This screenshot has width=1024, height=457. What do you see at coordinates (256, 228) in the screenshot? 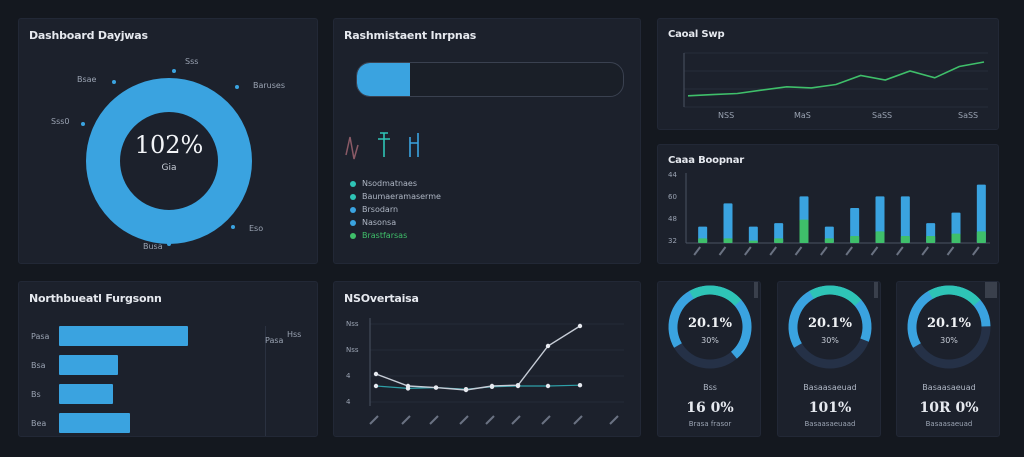
I see `donut-label-5: Eso` at bounding box center [256, 228].